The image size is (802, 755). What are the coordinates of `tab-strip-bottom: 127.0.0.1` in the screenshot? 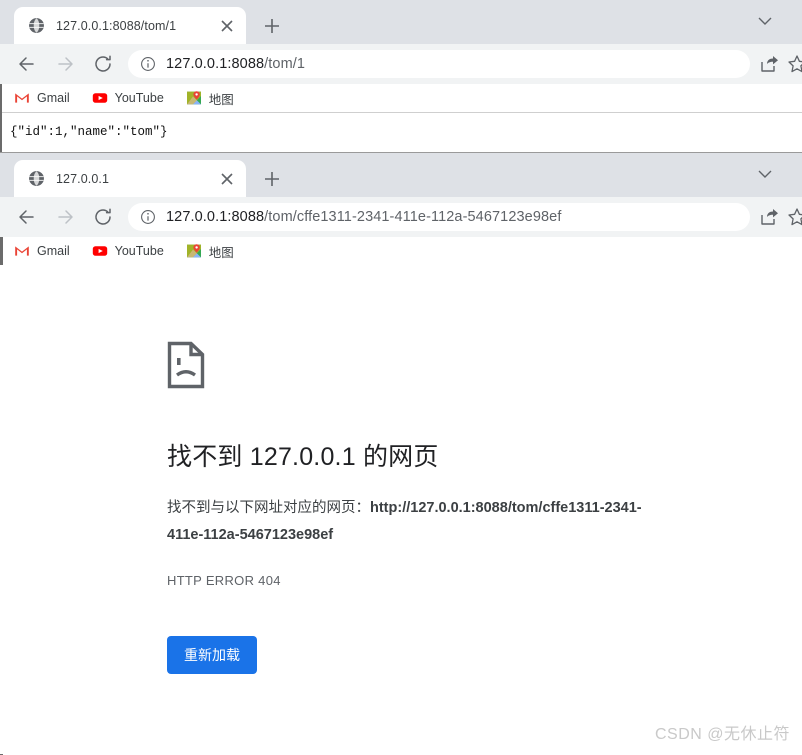 It's located at (401, 175).